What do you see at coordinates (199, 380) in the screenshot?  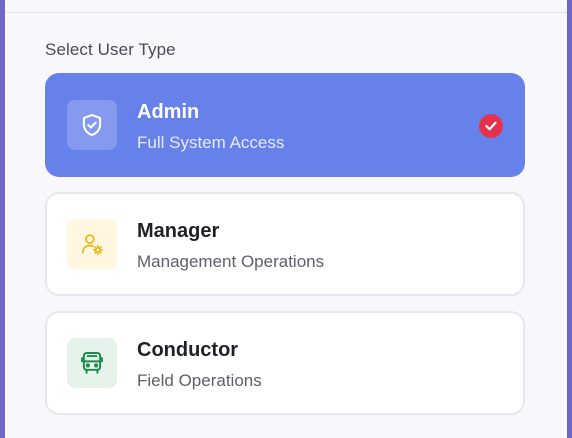 I see `user-type-subtitle: Field Operations` at bounding box center [199, 380].